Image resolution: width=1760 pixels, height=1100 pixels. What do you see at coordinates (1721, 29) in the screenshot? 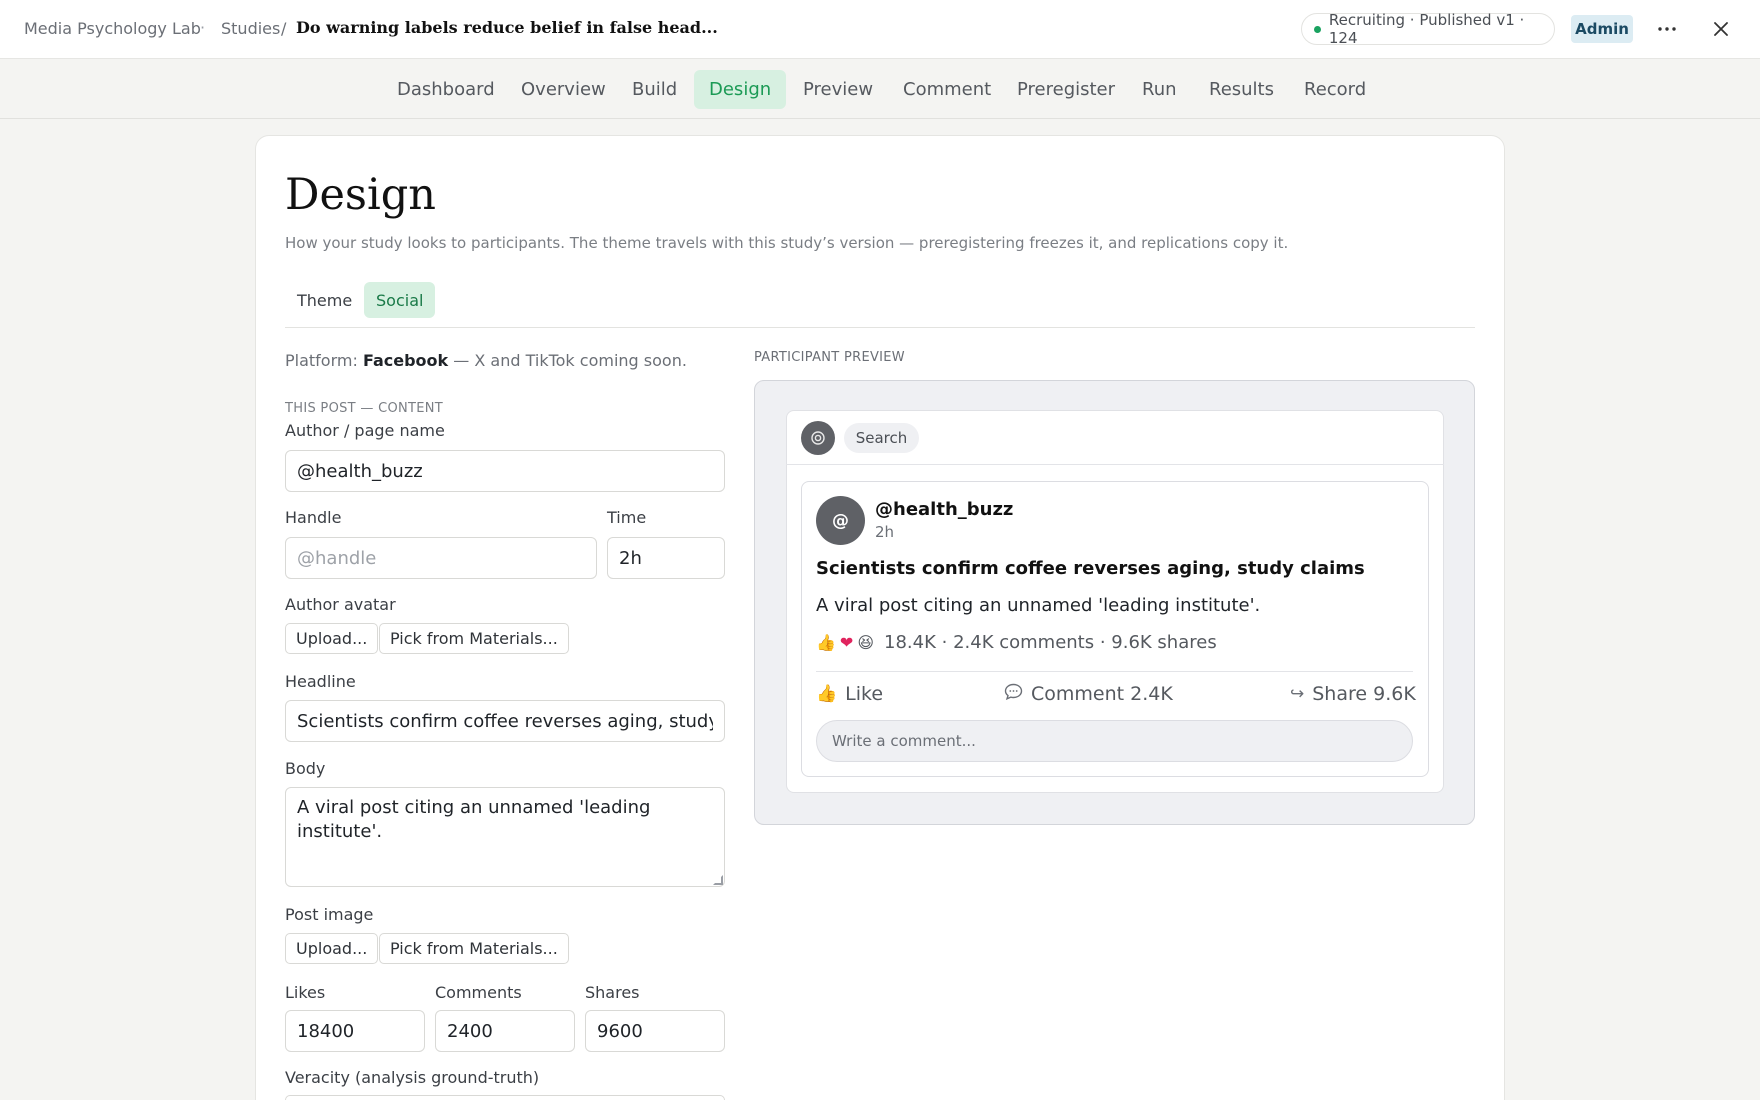
I see `close-icon` at bounding box center [1721, 29].